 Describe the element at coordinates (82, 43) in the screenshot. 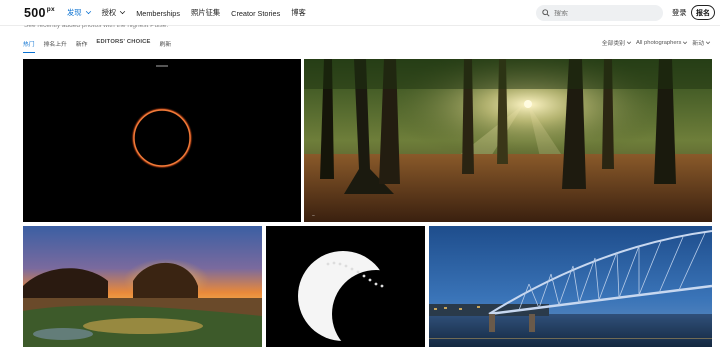

I see `tab-fresh: 新作` at that location.